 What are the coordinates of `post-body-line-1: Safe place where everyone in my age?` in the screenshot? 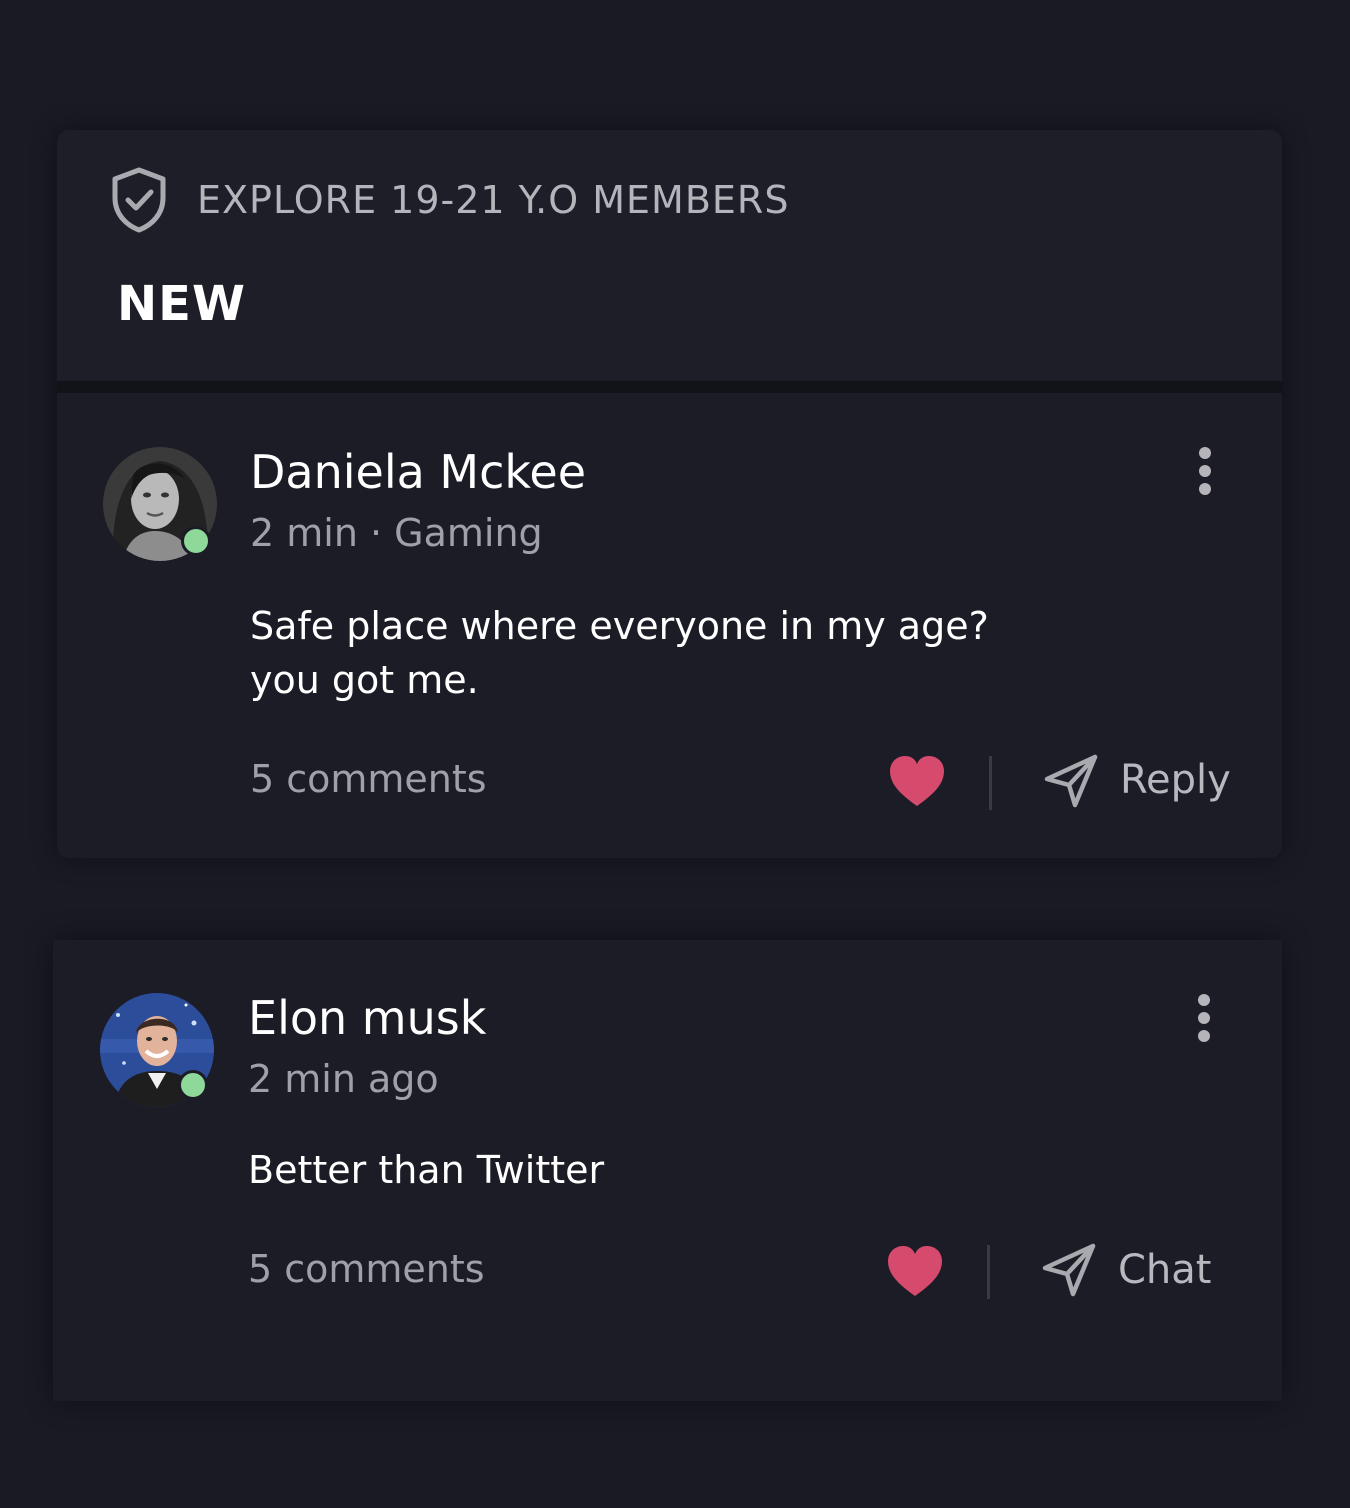 It's located at (619, 626).